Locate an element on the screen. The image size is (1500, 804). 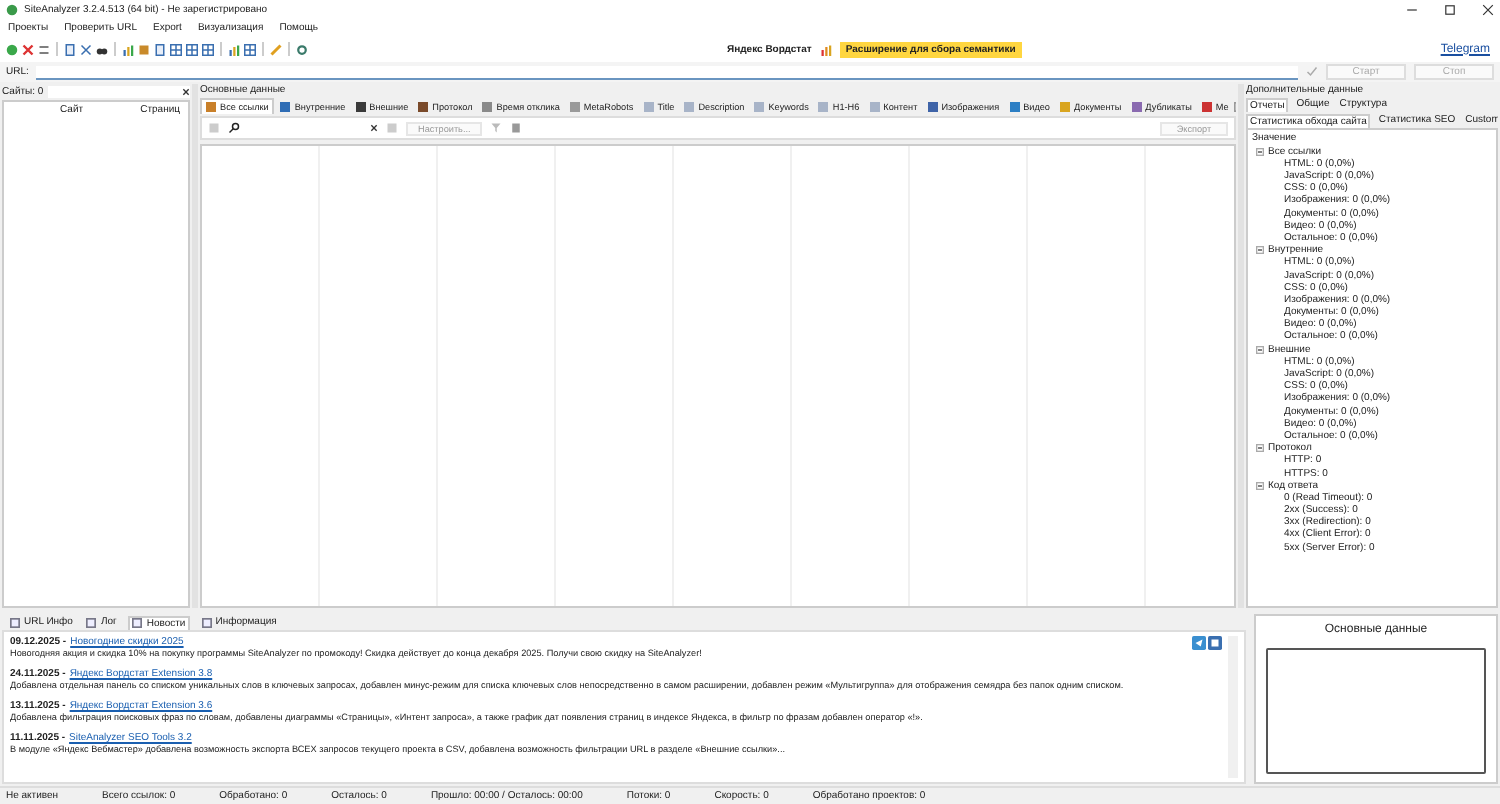
check-icon is located at coordinates (1312, 72).